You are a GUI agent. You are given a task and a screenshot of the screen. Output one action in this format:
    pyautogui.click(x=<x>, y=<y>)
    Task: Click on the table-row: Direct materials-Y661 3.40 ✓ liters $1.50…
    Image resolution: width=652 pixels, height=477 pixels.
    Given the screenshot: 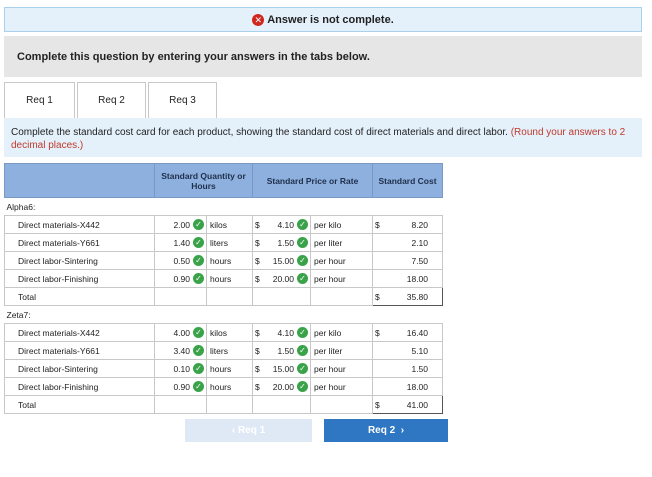 What is the action you would take?
    pyautogui.click(x=224, y=350)
    